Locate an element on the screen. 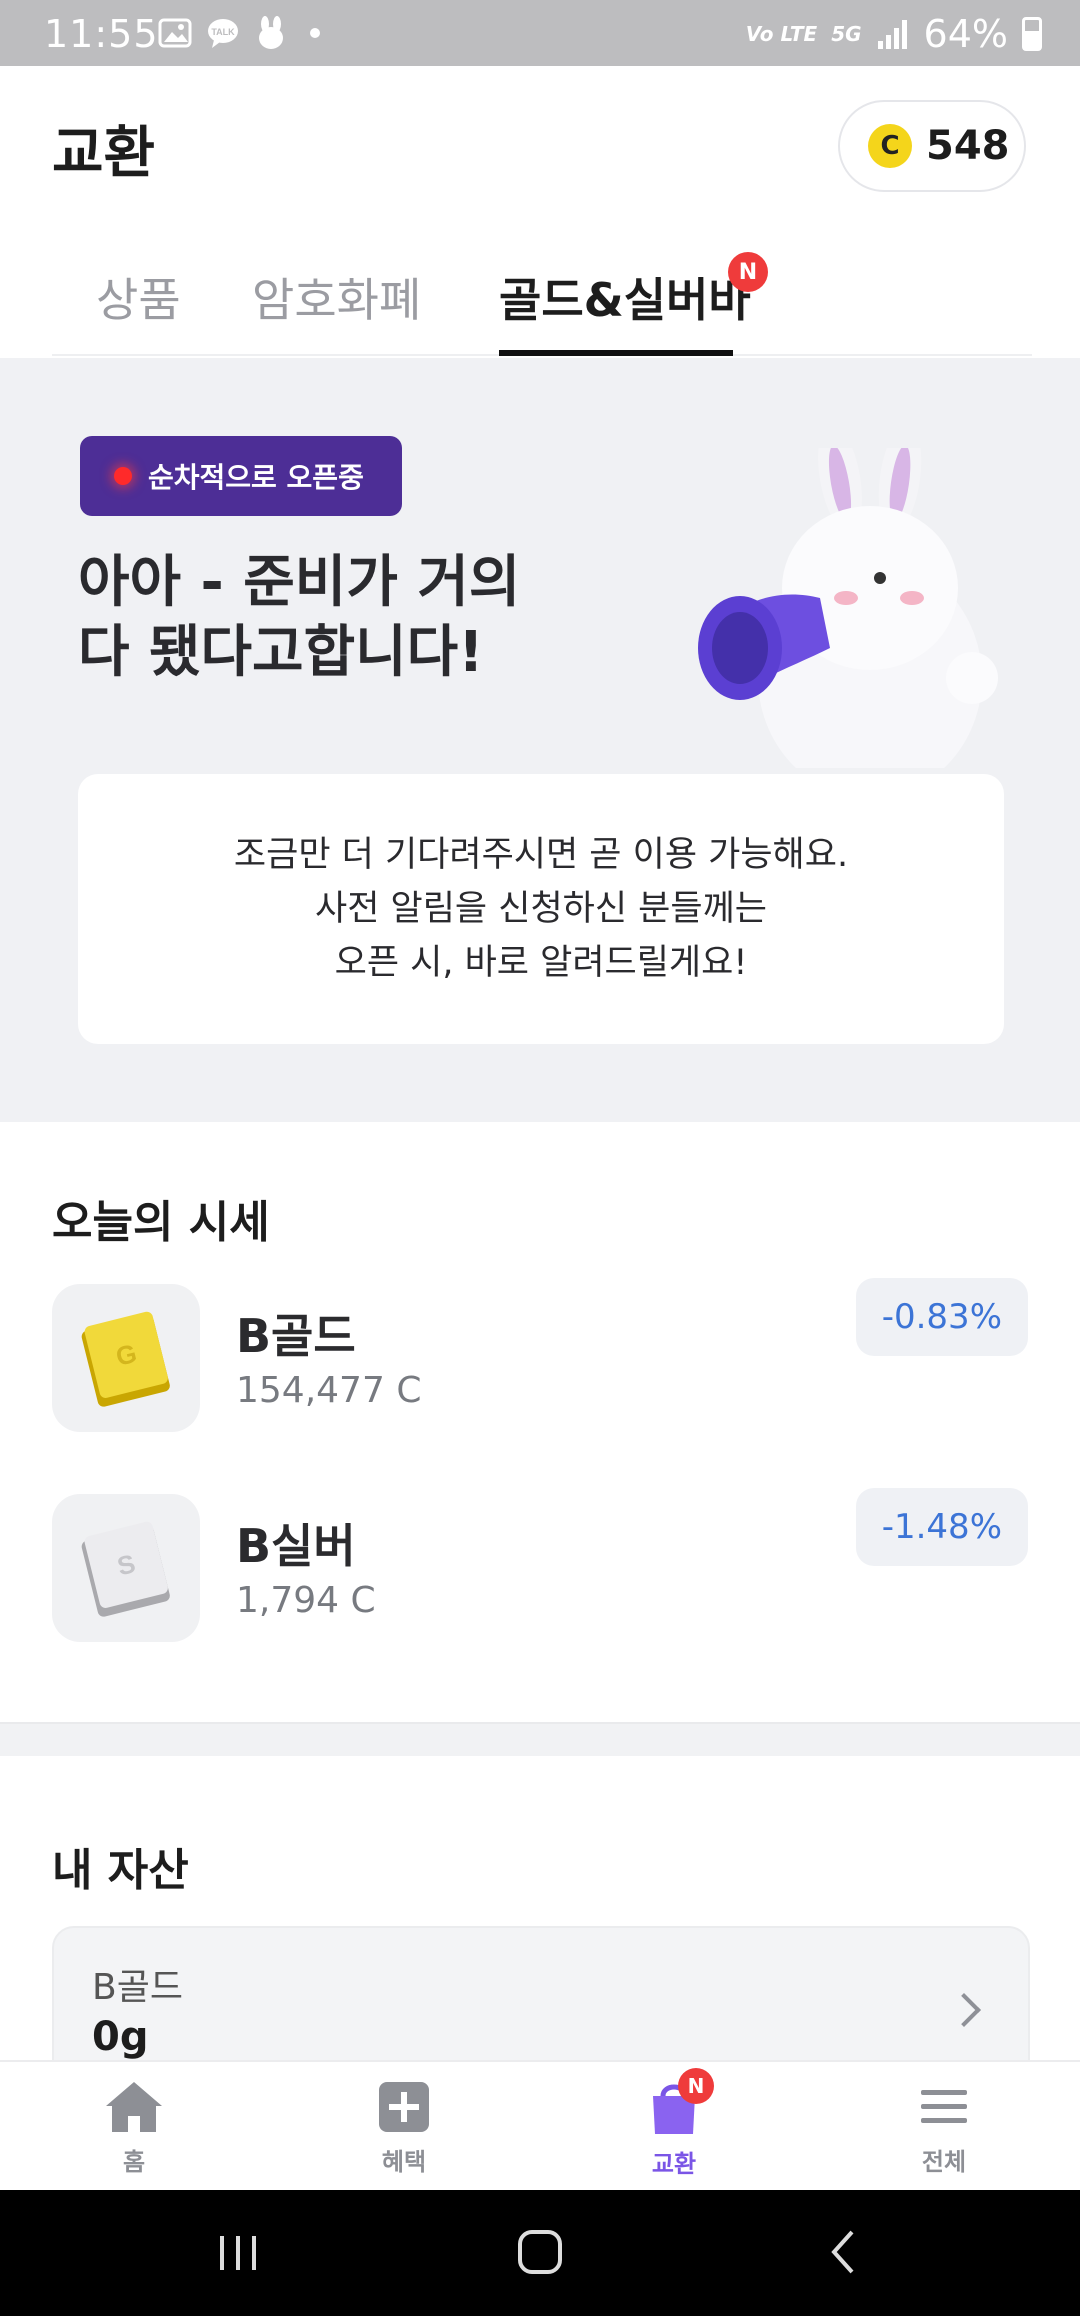  tab-active-indicator is located at coordinates (616, 353).